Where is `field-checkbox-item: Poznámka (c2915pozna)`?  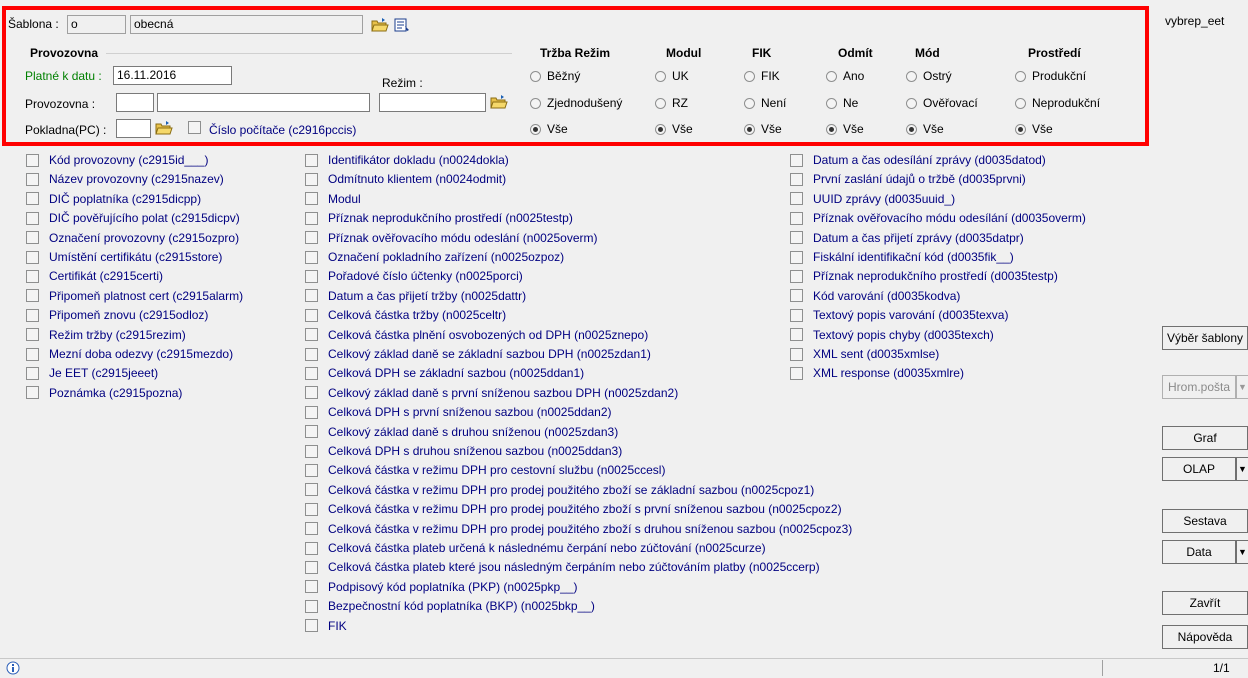
field-checkbox-item: Poznámka (c2915pozna) is located at coordinates (104, 393).